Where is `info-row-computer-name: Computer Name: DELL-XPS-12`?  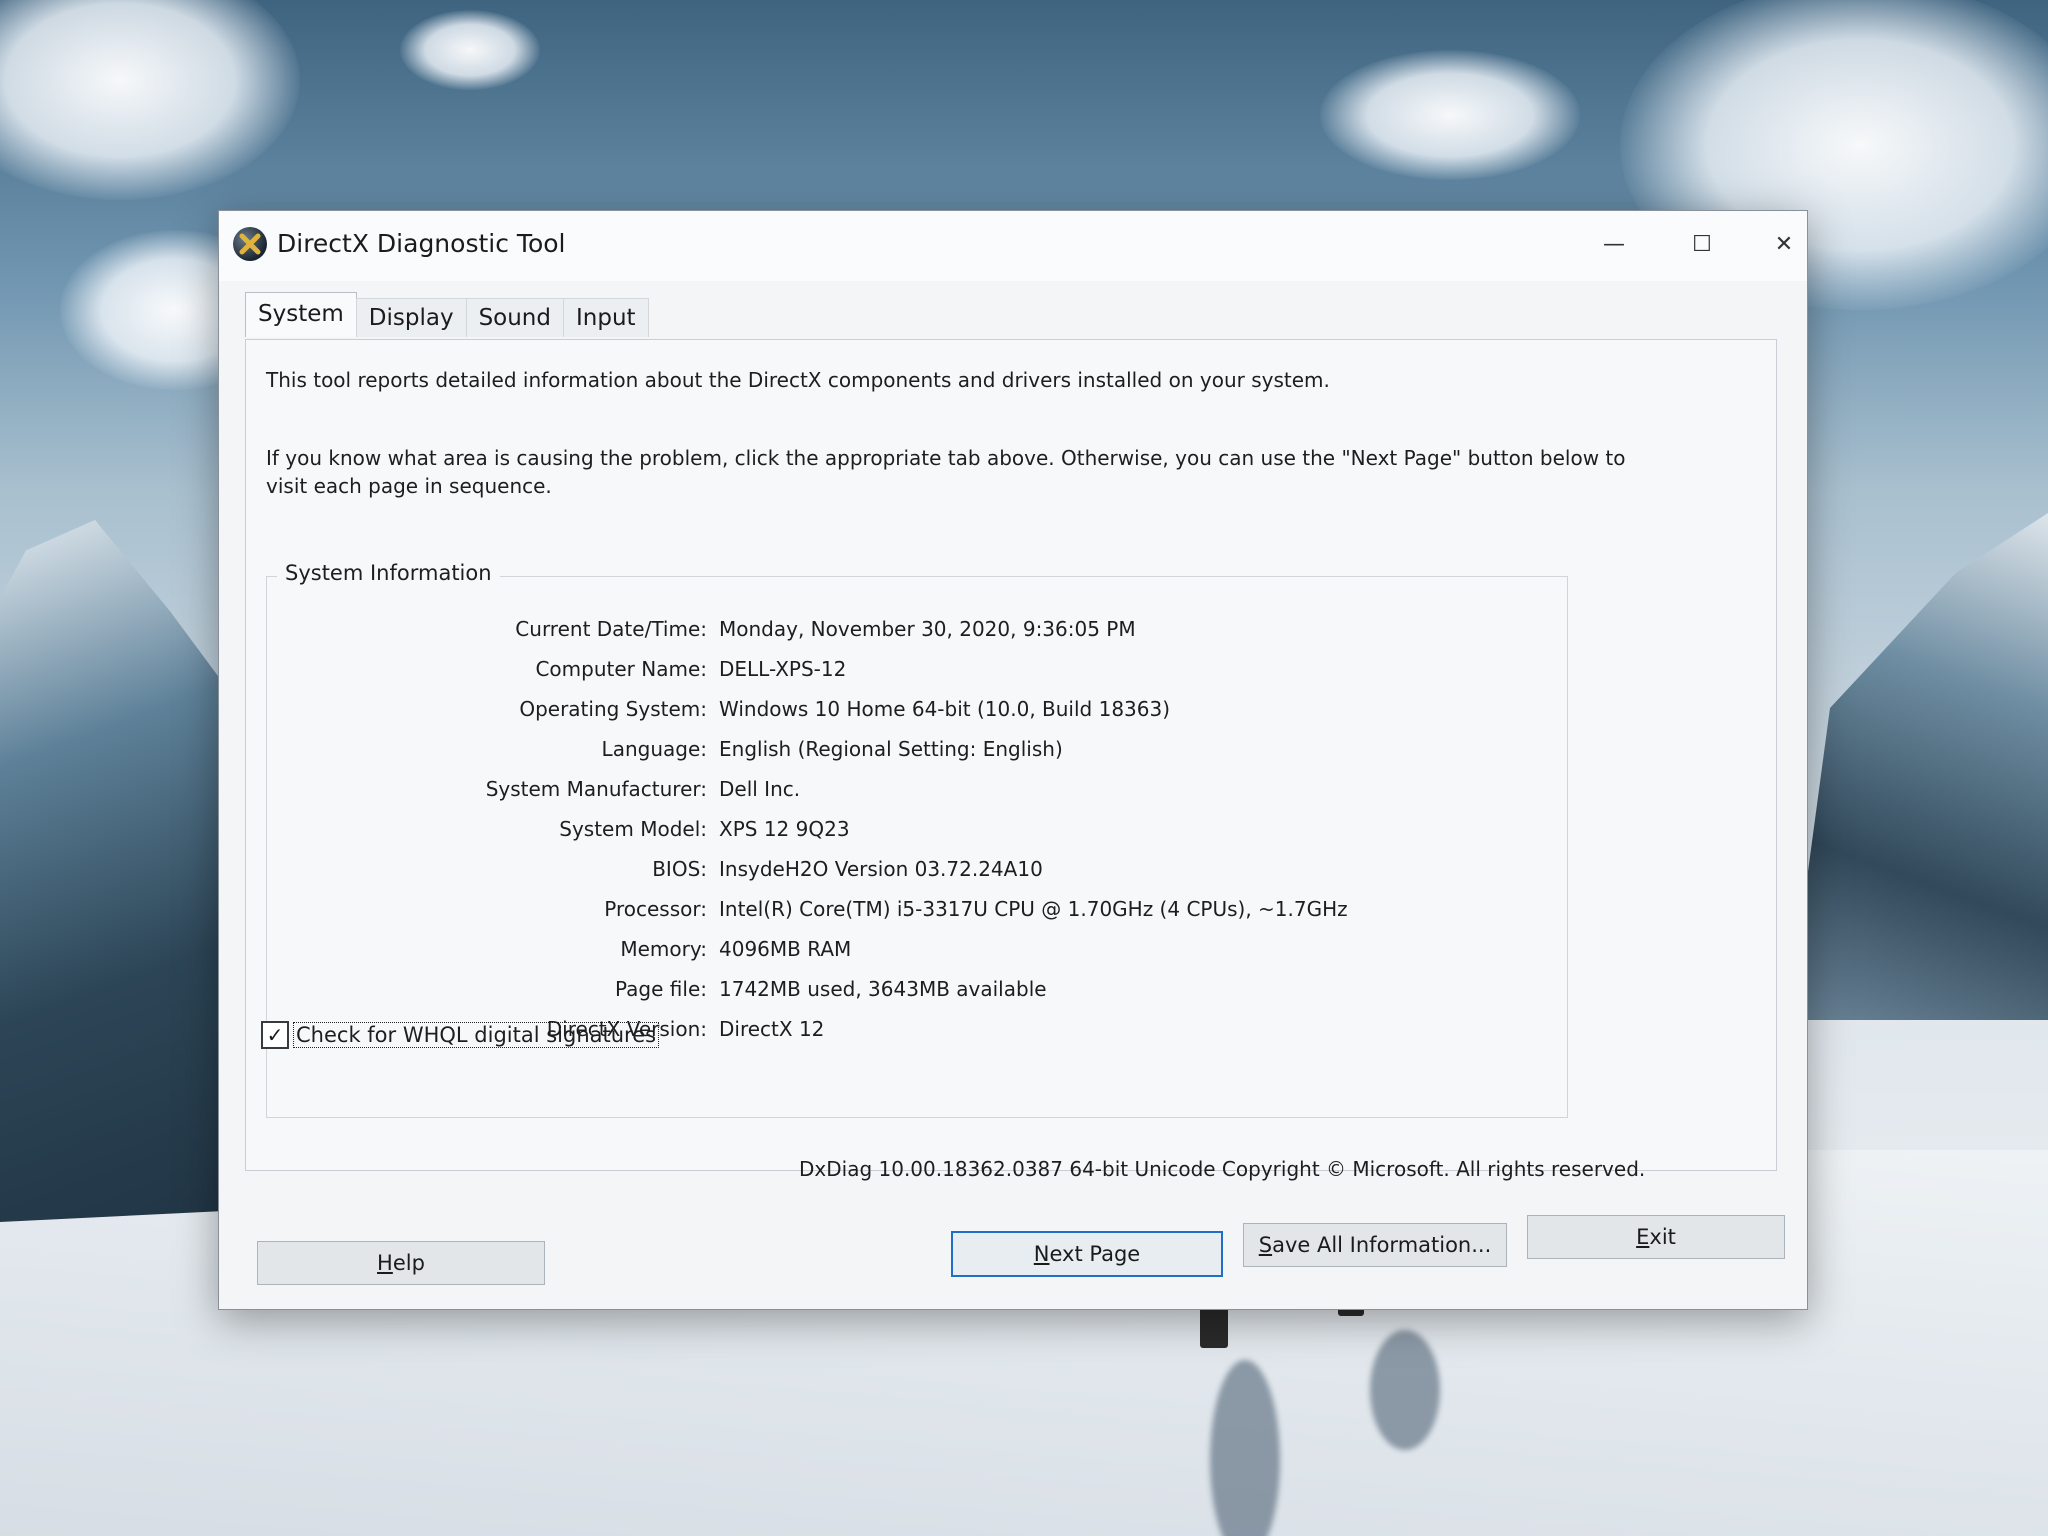
info-row-computer-name: Computer Name: DELL-XPS-12 is located at coordinates (917, 673).